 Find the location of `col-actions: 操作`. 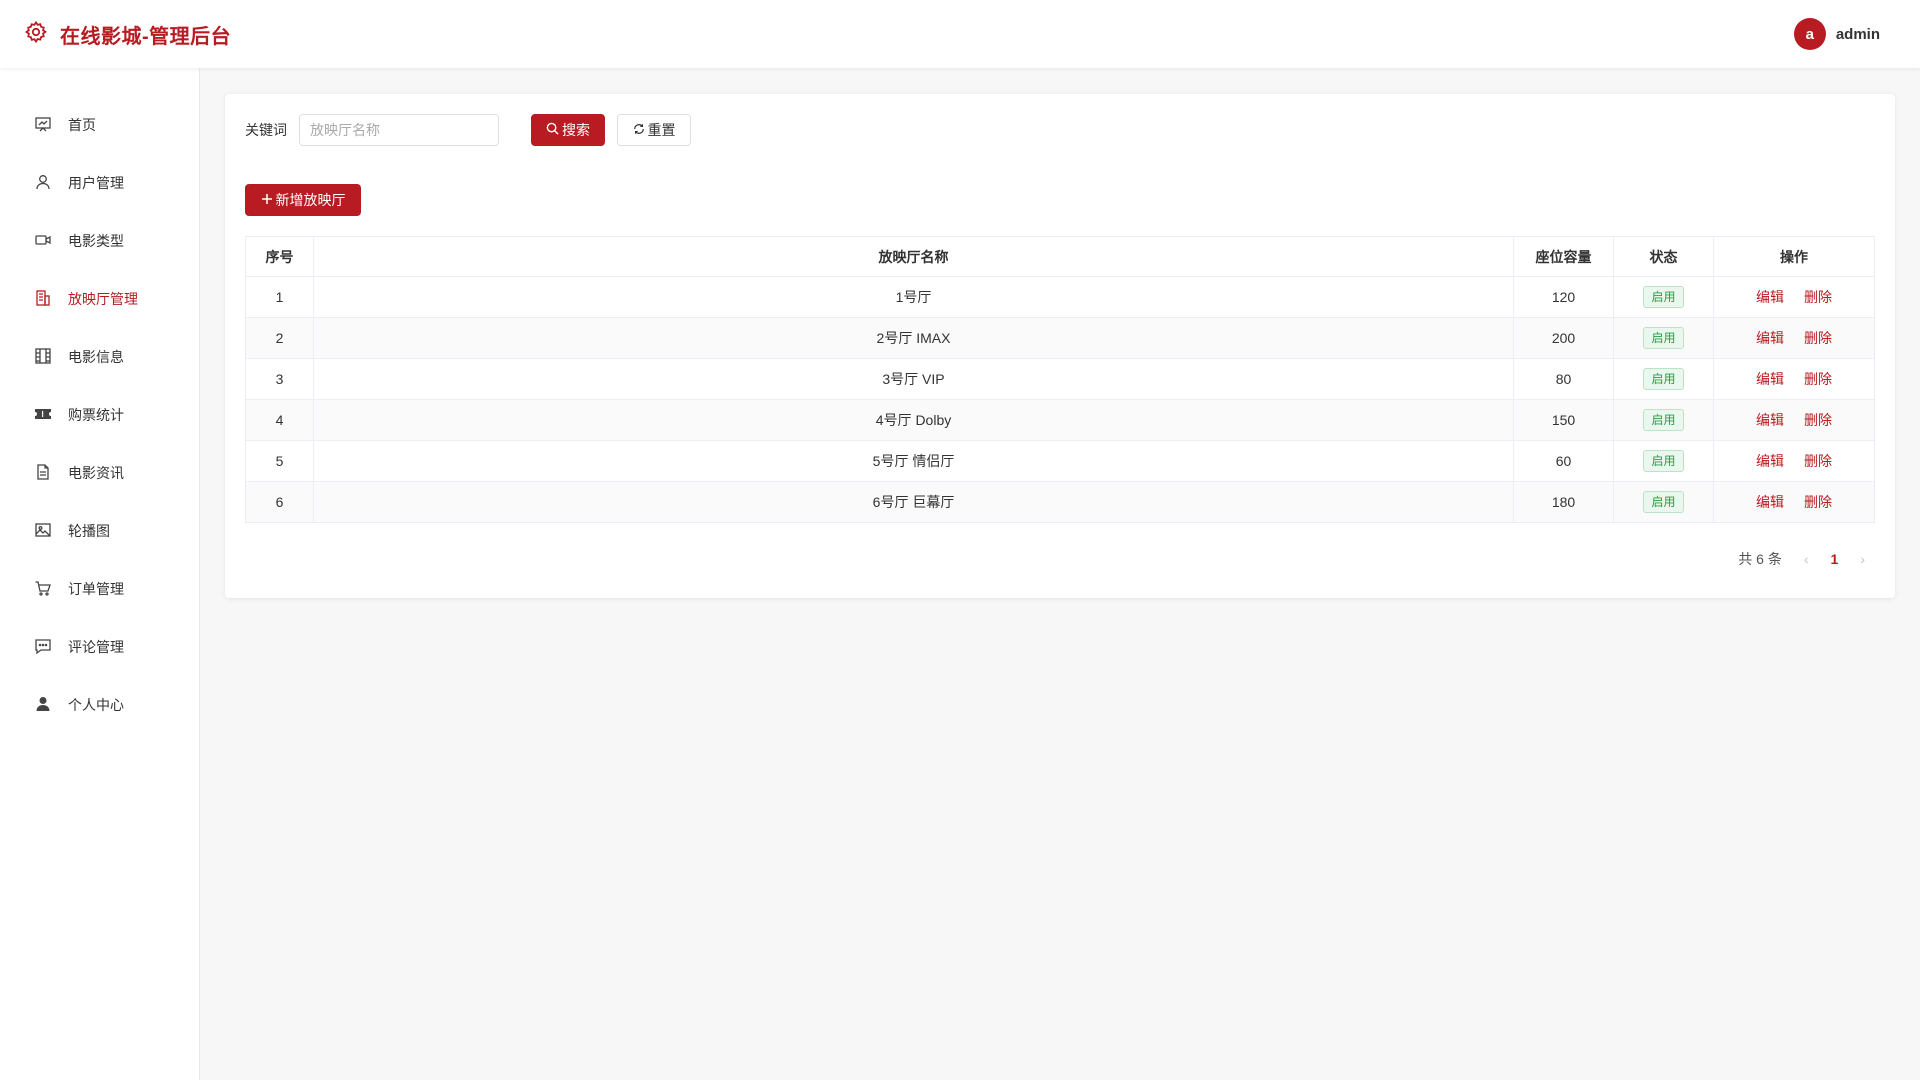

col-actions: 操作 is located at coordinates (1794, 256).